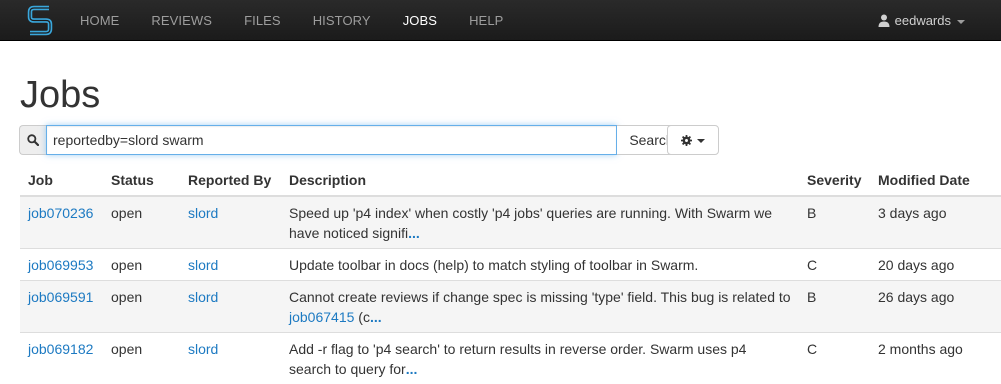 This screenshot has height=384, width=1001. Describe the element at coordinates (60, 265) in the screenshot. I see `job-link: job069953` at that location.